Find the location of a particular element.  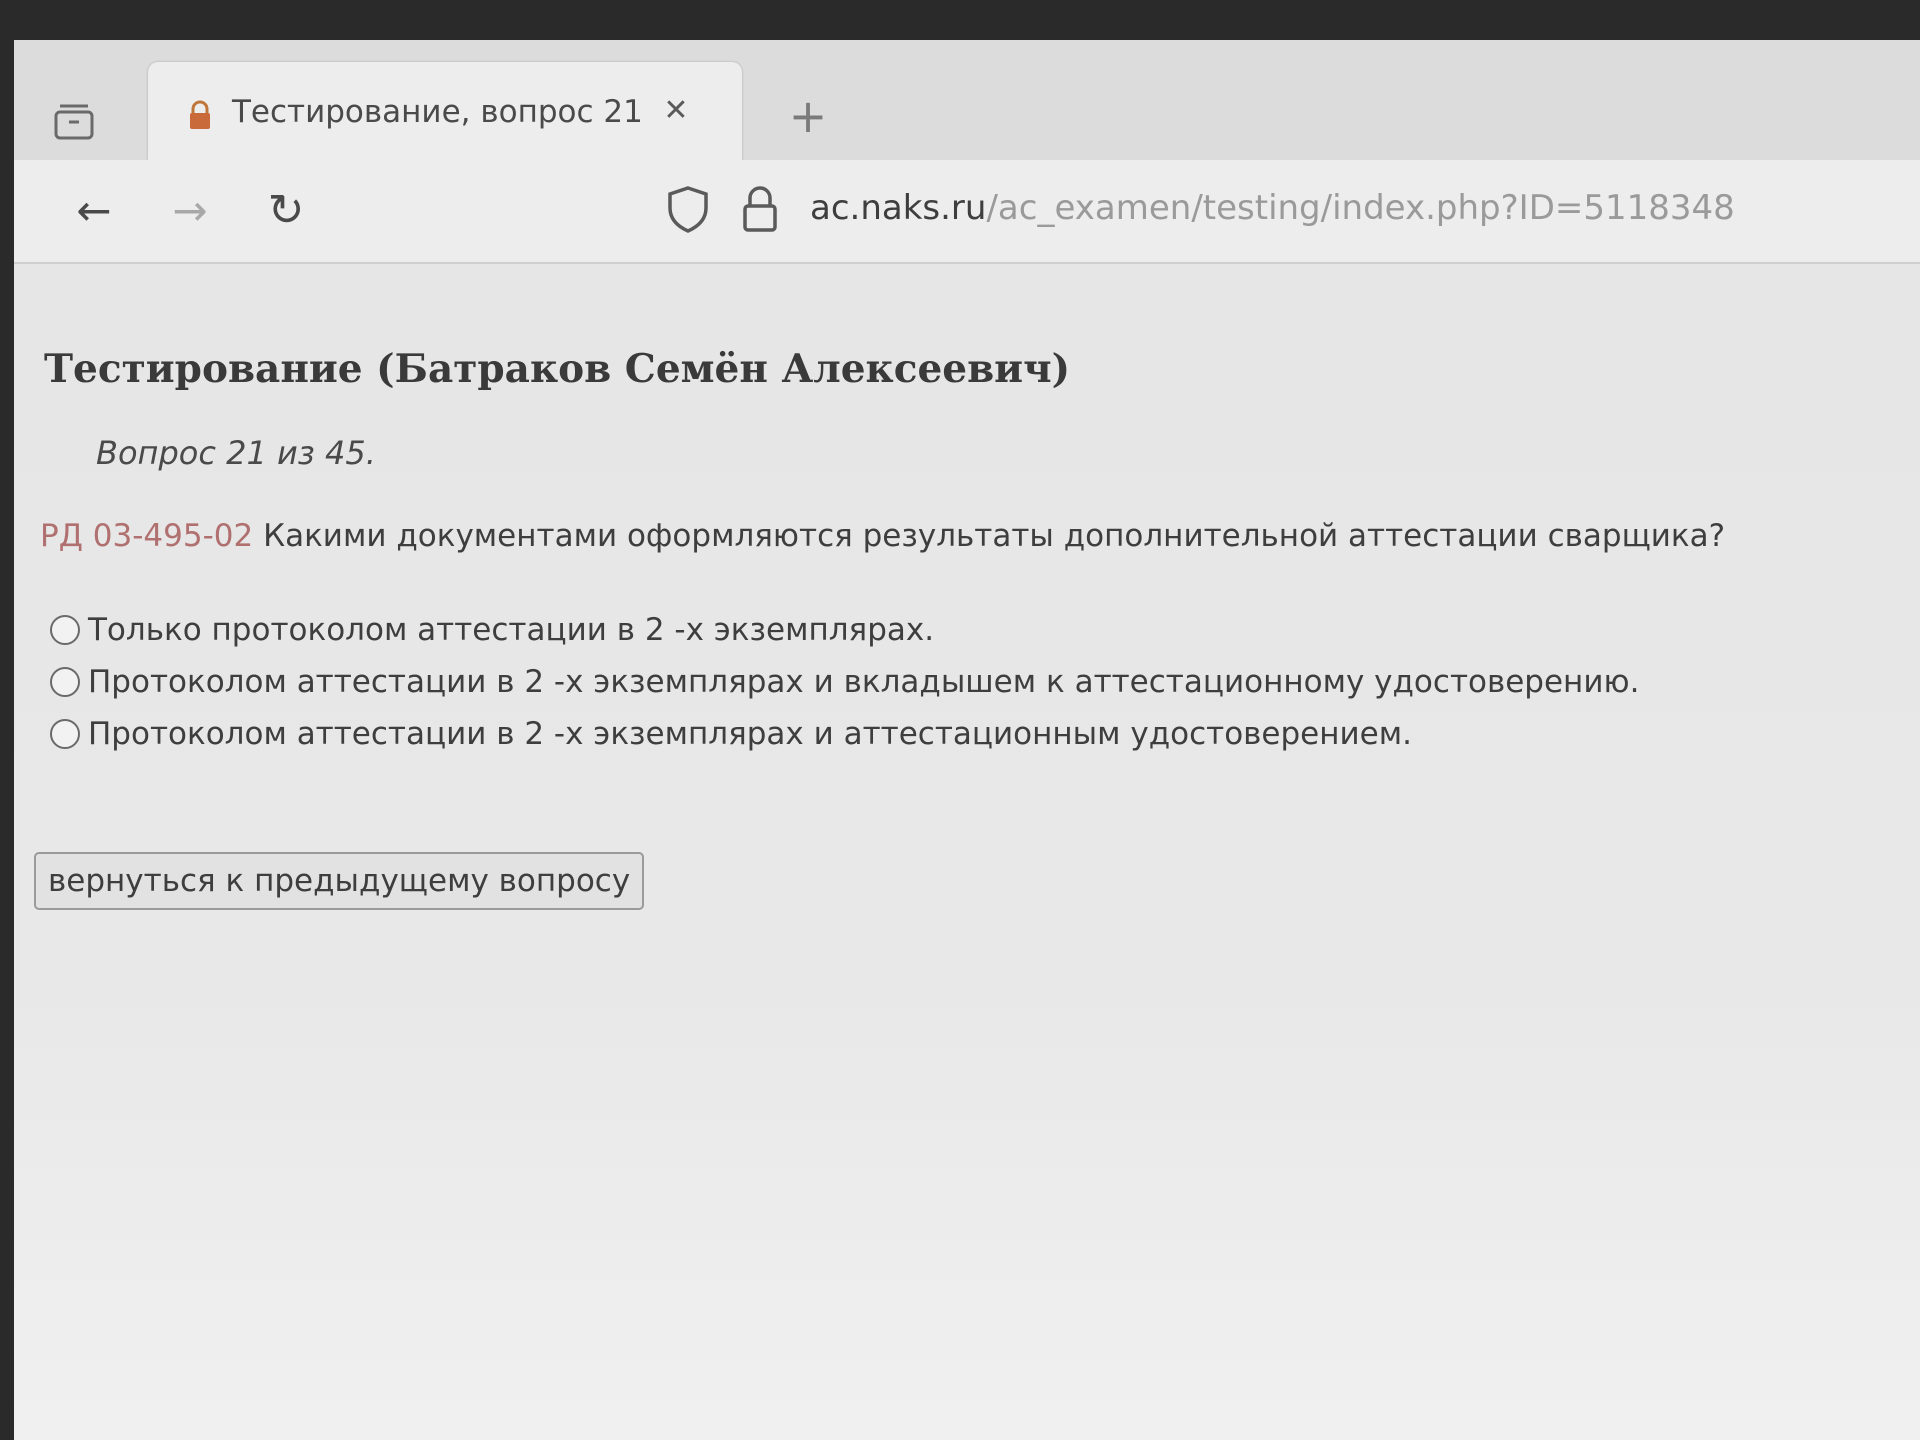

forward-button: → is located at coordinates (190, 210).